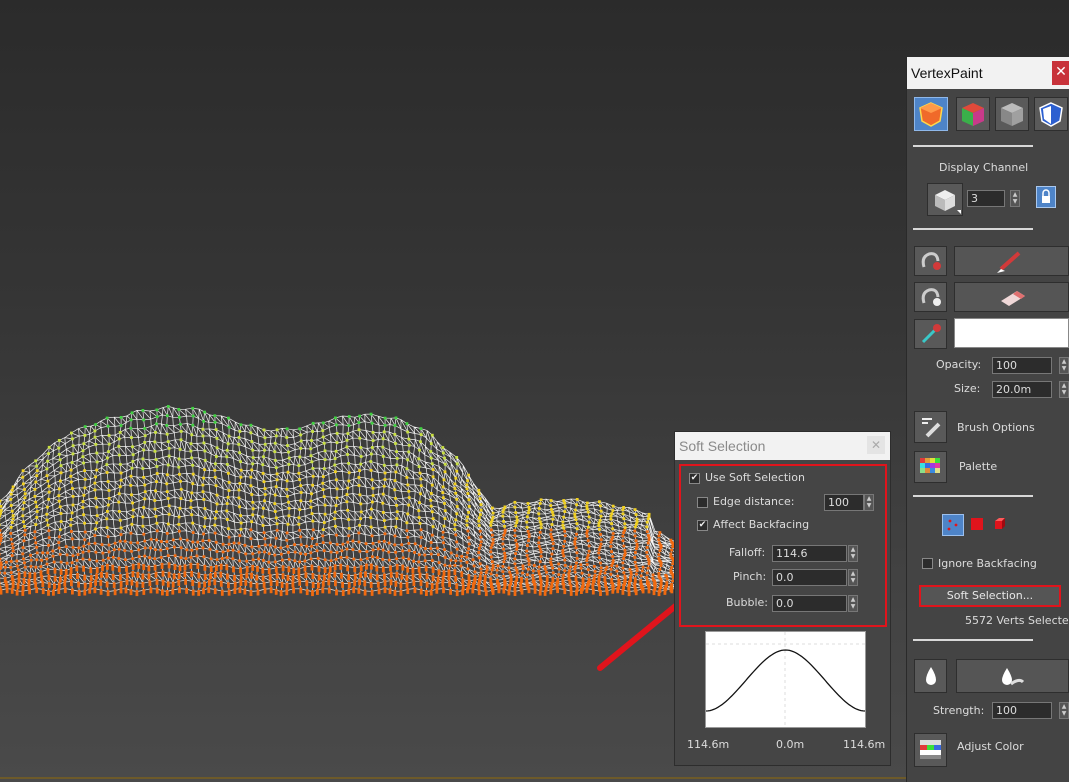  I want to click on channel-spinner: ▲ ▼, so click(1015, 198).